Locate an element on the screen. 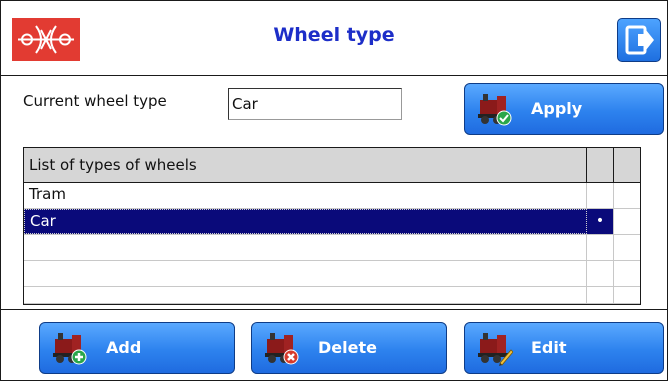 This screenshot has height=381, width=668. exit-button is located at coordinates (639, 40).